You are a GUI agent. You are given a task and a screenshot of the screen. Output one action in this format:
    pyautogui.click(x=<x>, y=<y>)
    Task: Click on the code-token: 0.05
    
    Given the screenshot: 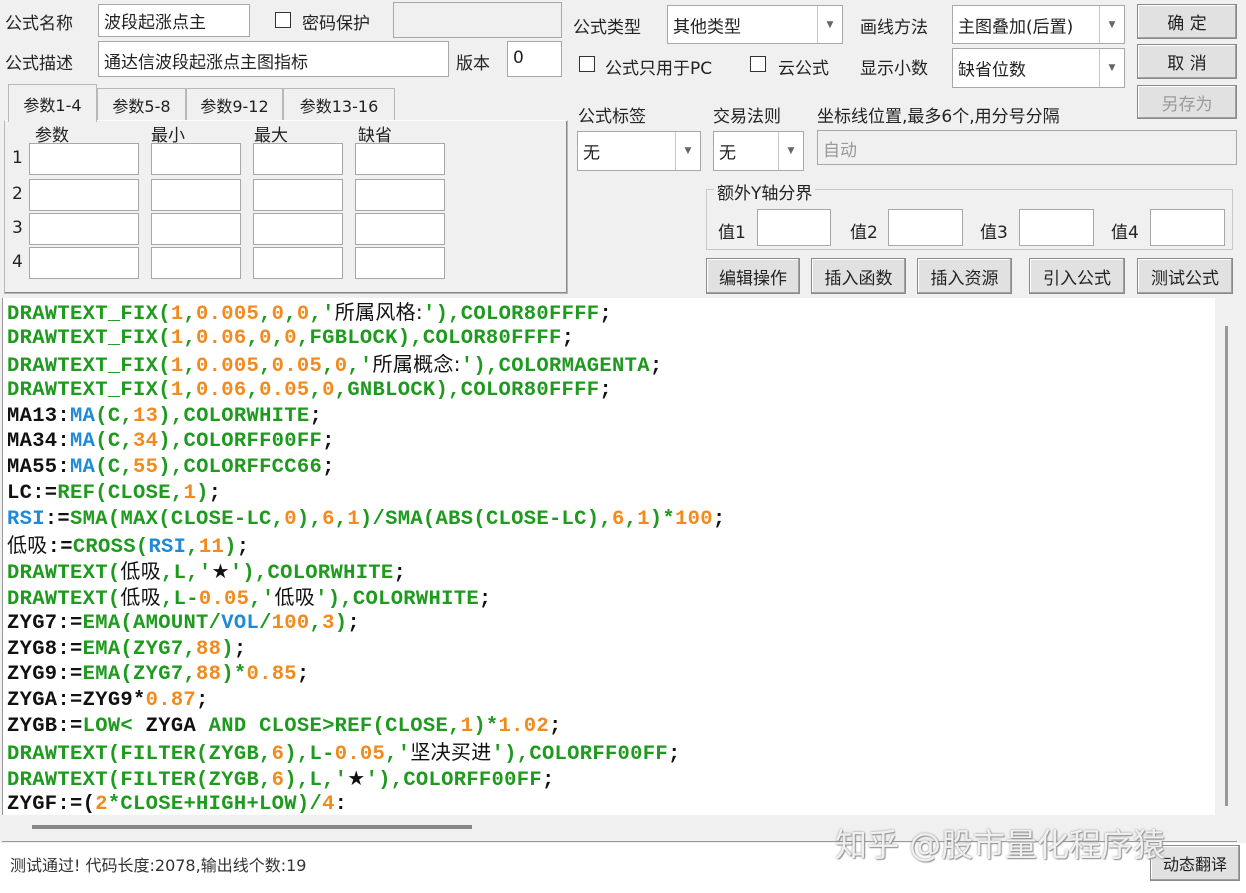 What is the action you would take?
    pyautogui.click(x=224, y=599)
    